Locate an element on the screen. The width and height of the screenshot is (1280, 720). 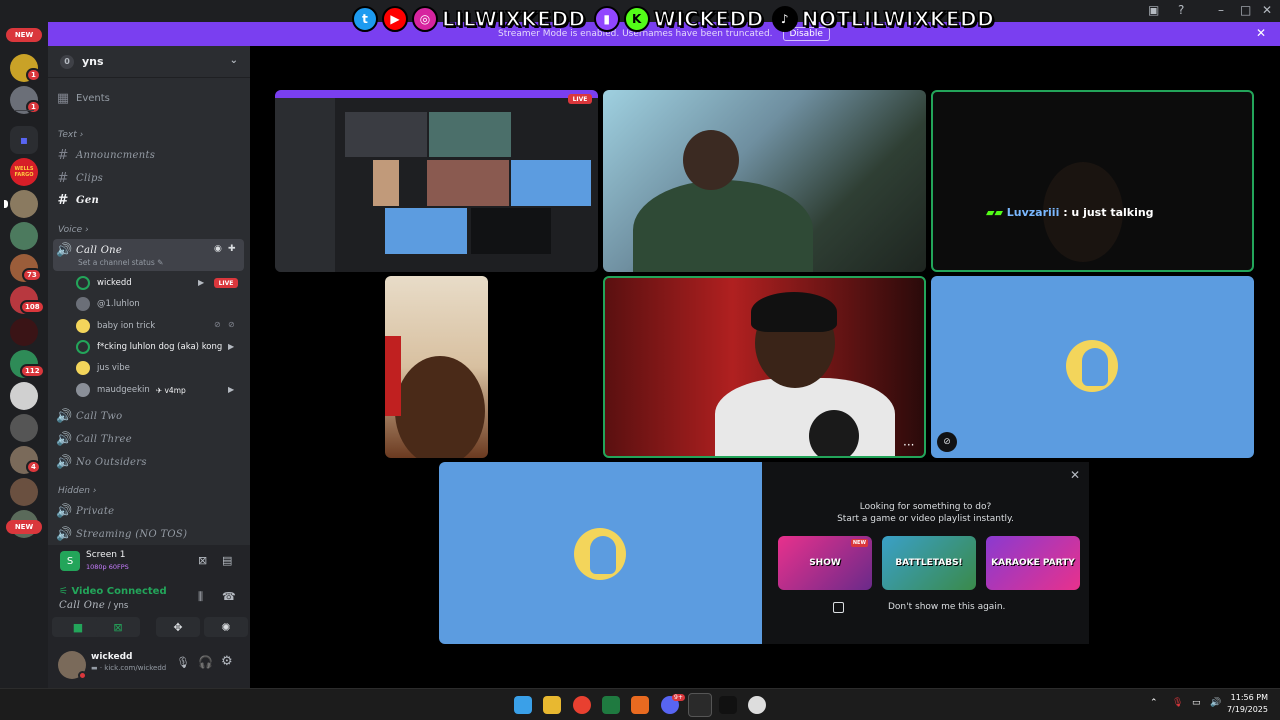
tiktok-icon: ♪ is located at coordinates (784, 19).